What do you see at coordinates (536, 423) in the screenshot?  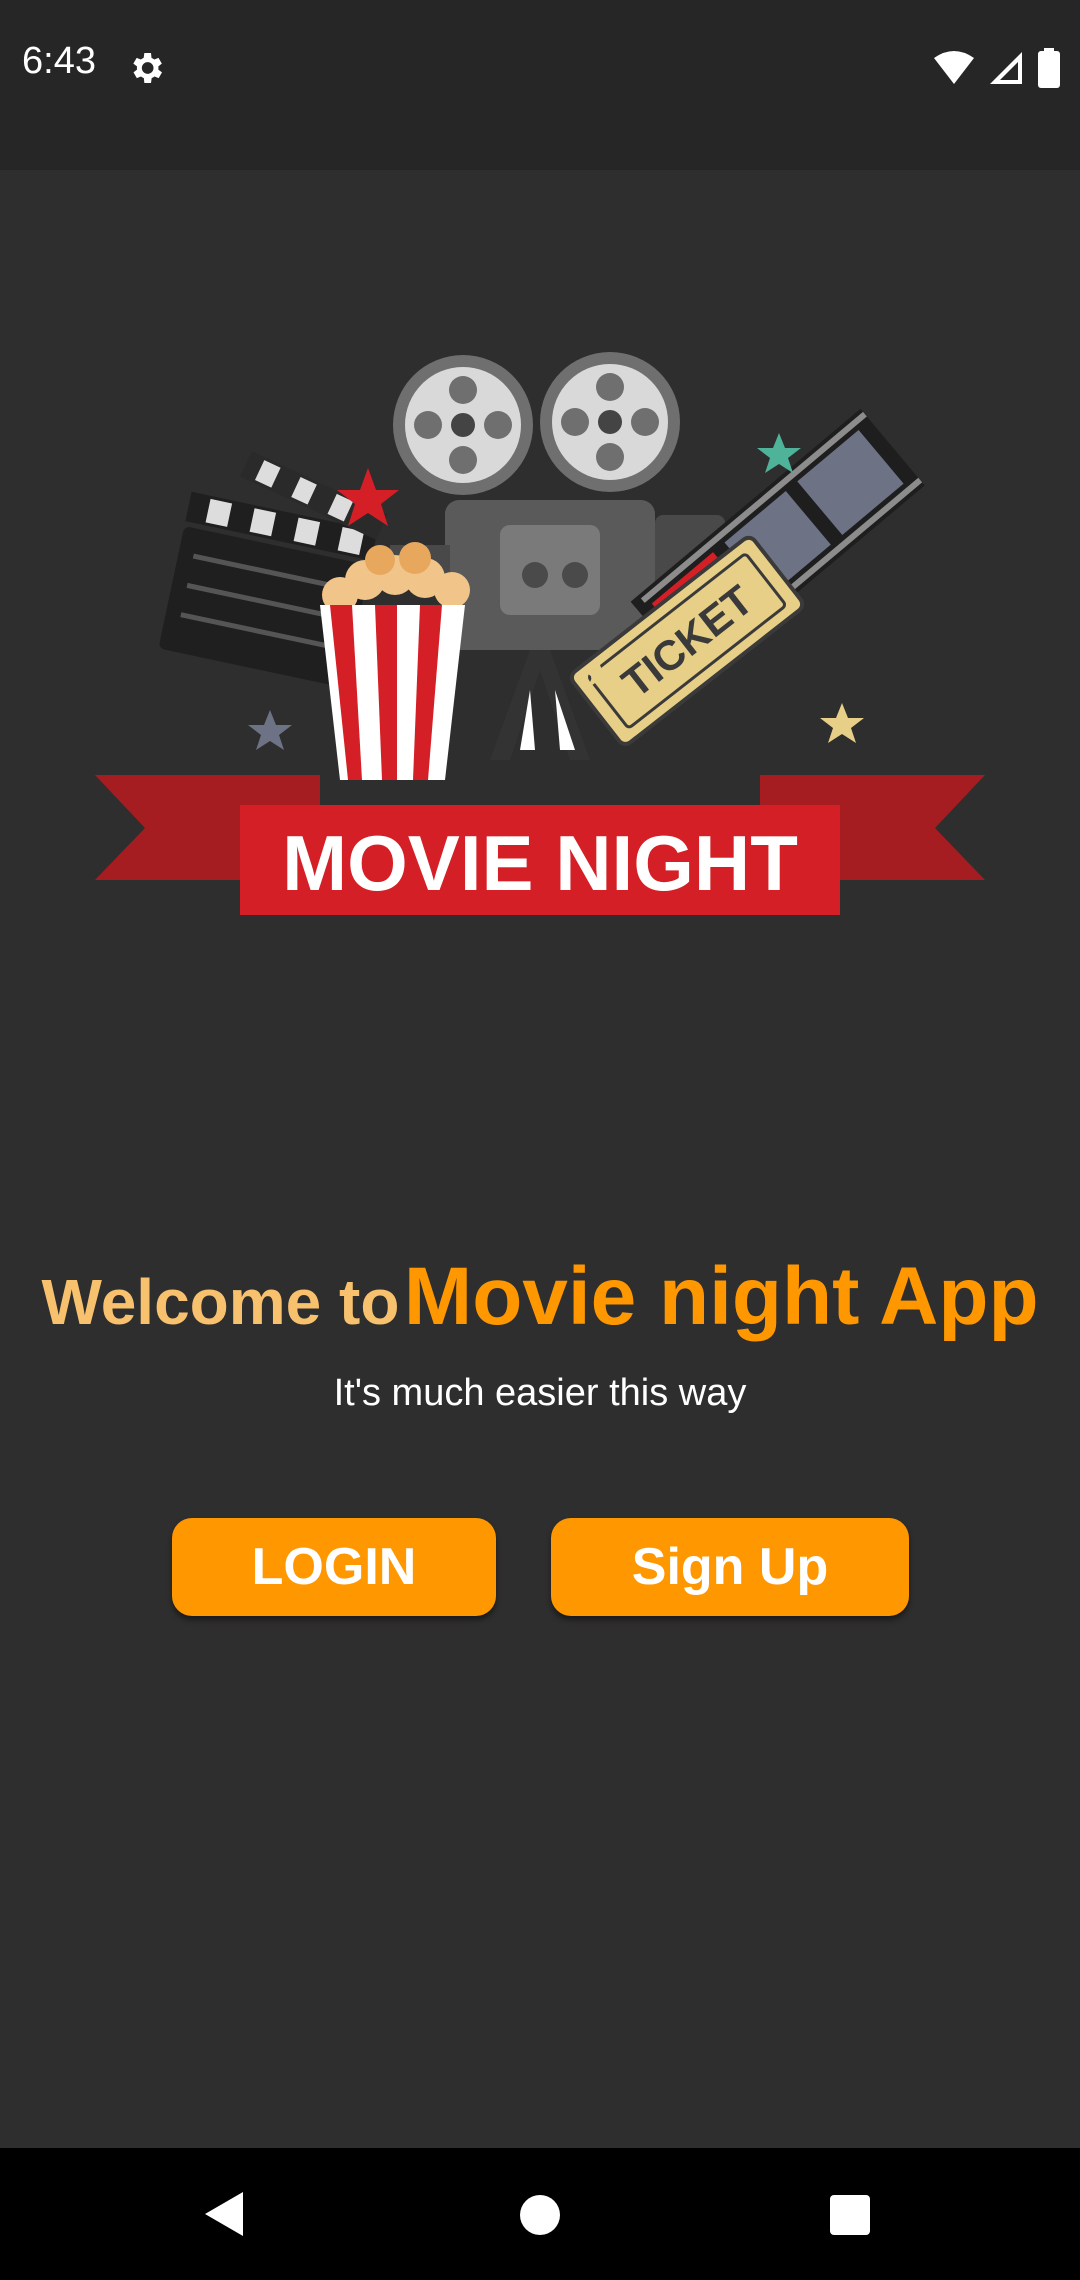 I see `film-reel-icon` at bounding box center [536, 423].